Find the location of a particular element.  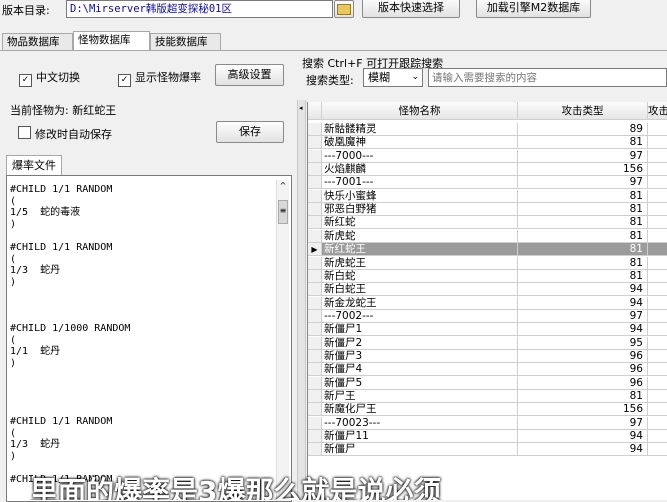

cell-monster-name: ---7001--- is located at coordinates (420, 183).